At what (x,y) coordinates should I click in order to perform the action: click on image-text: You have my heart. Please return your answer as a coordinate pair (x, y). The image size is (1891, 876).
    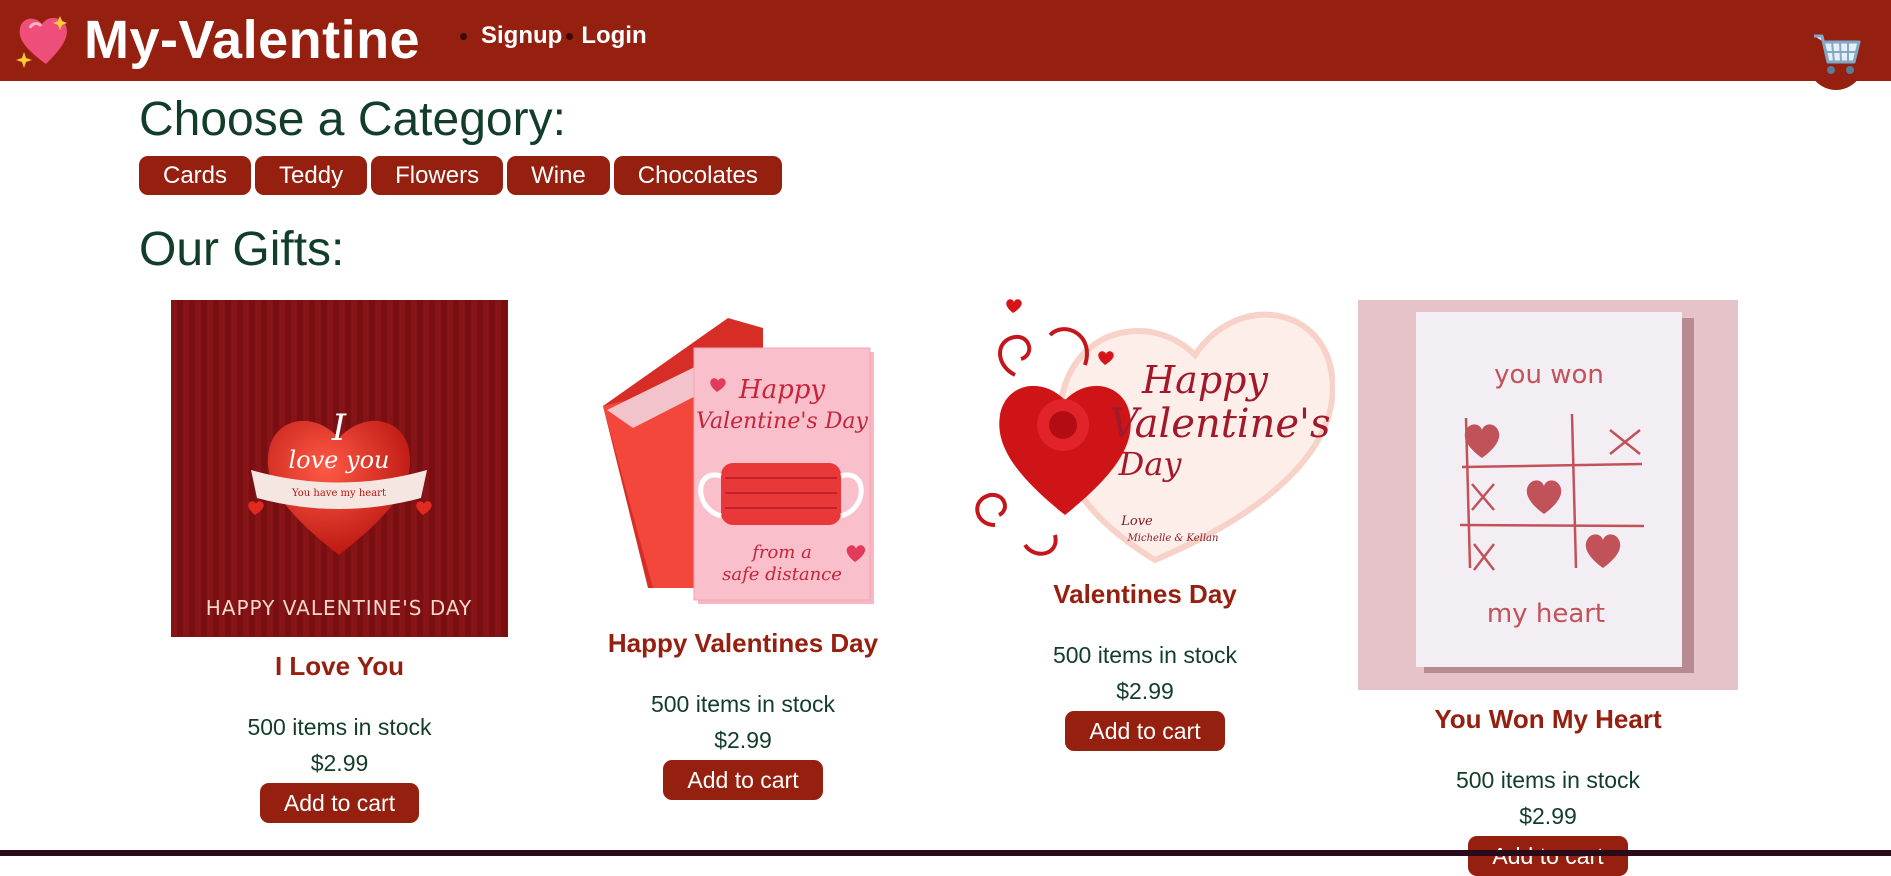
    Looking at the image, I should click on (338, 493).